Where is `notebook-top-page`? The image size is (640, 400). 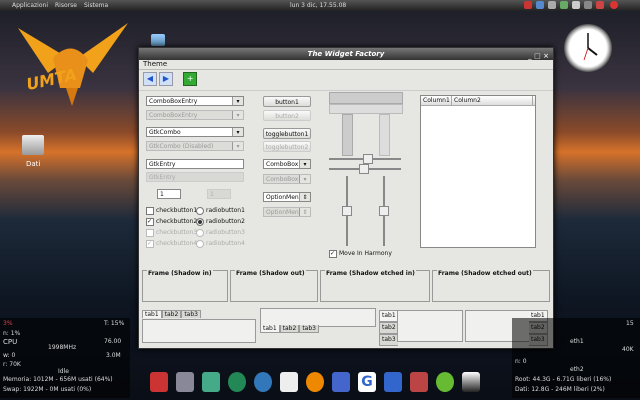 notebook-top-page is located at coordinates (199, 331).